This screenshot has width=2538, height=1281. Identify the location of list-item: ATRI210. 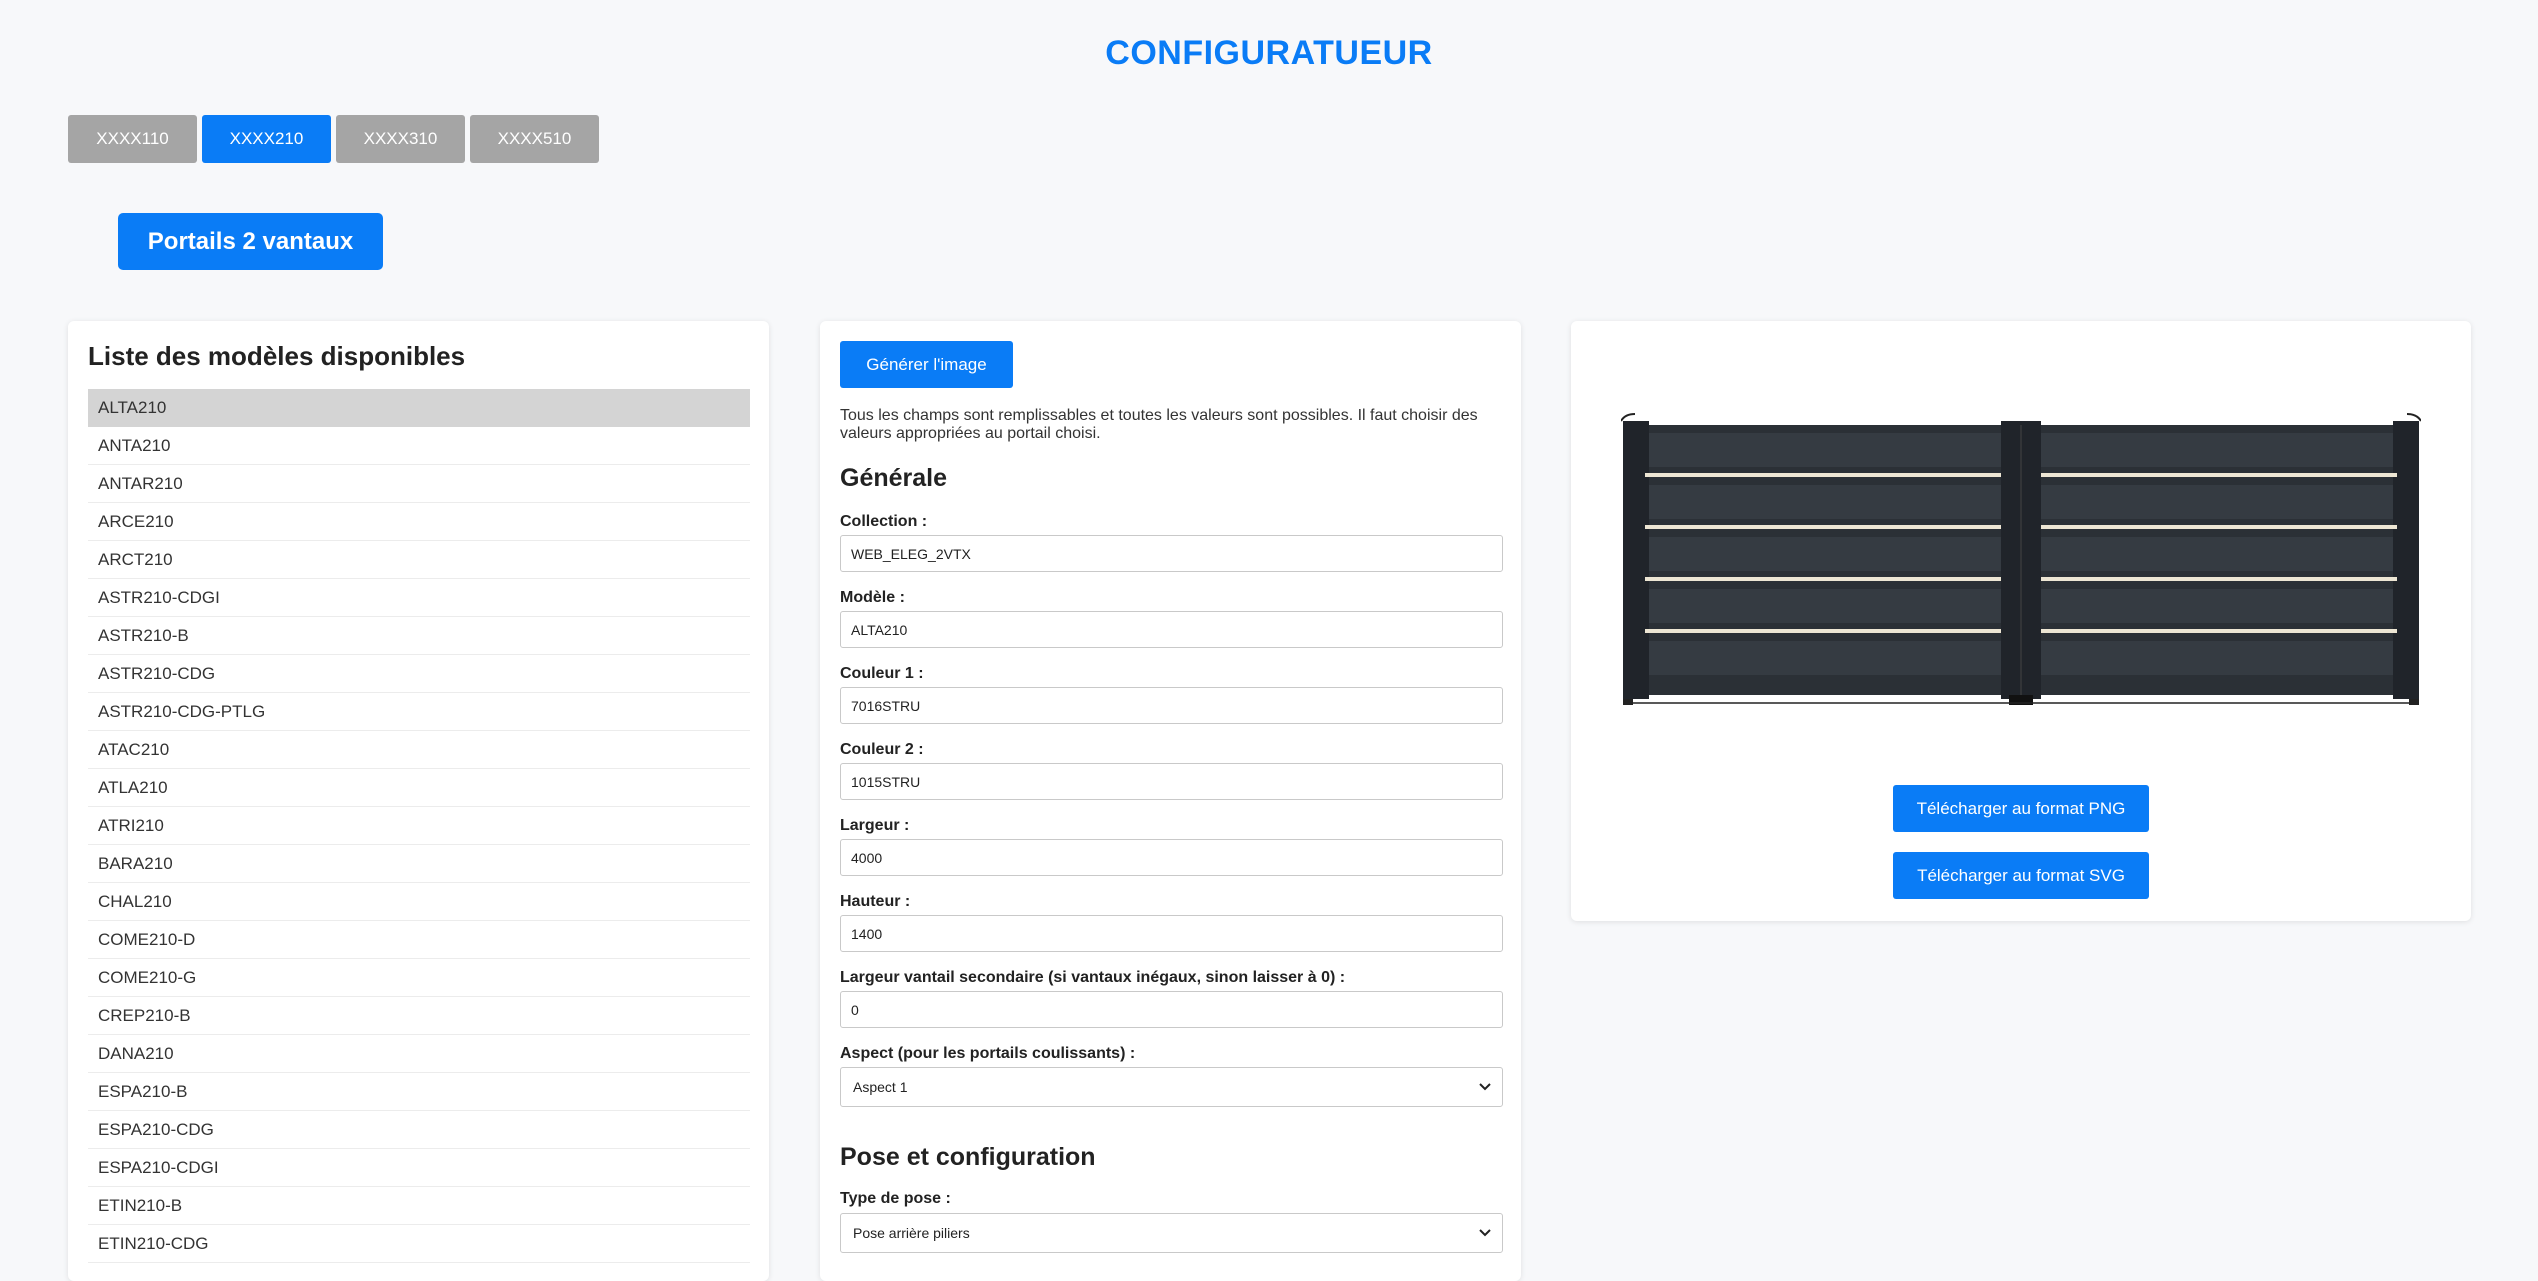
(419, 826).